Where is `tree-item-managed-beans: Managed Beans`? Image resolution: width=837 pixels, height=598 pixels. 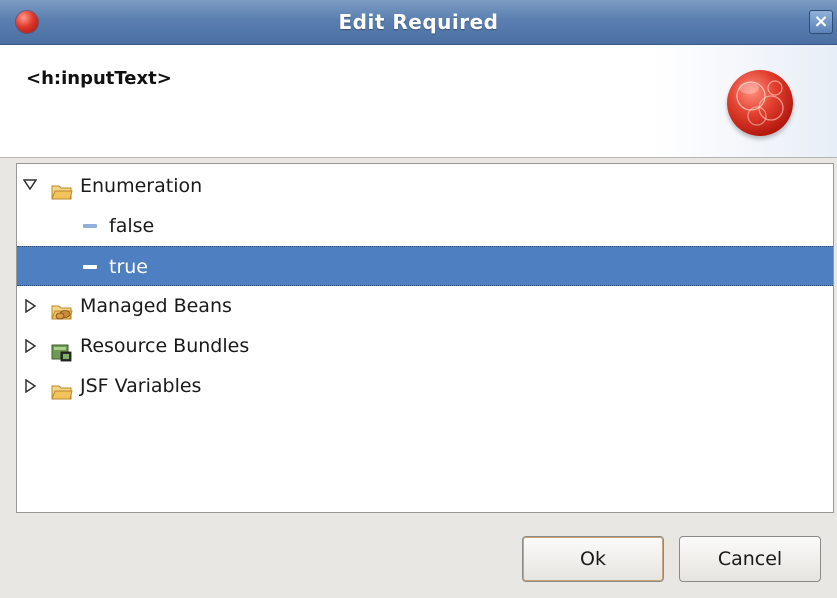 tree-item-managed-beans: Managed Beans is located at coordinates (425, 306).